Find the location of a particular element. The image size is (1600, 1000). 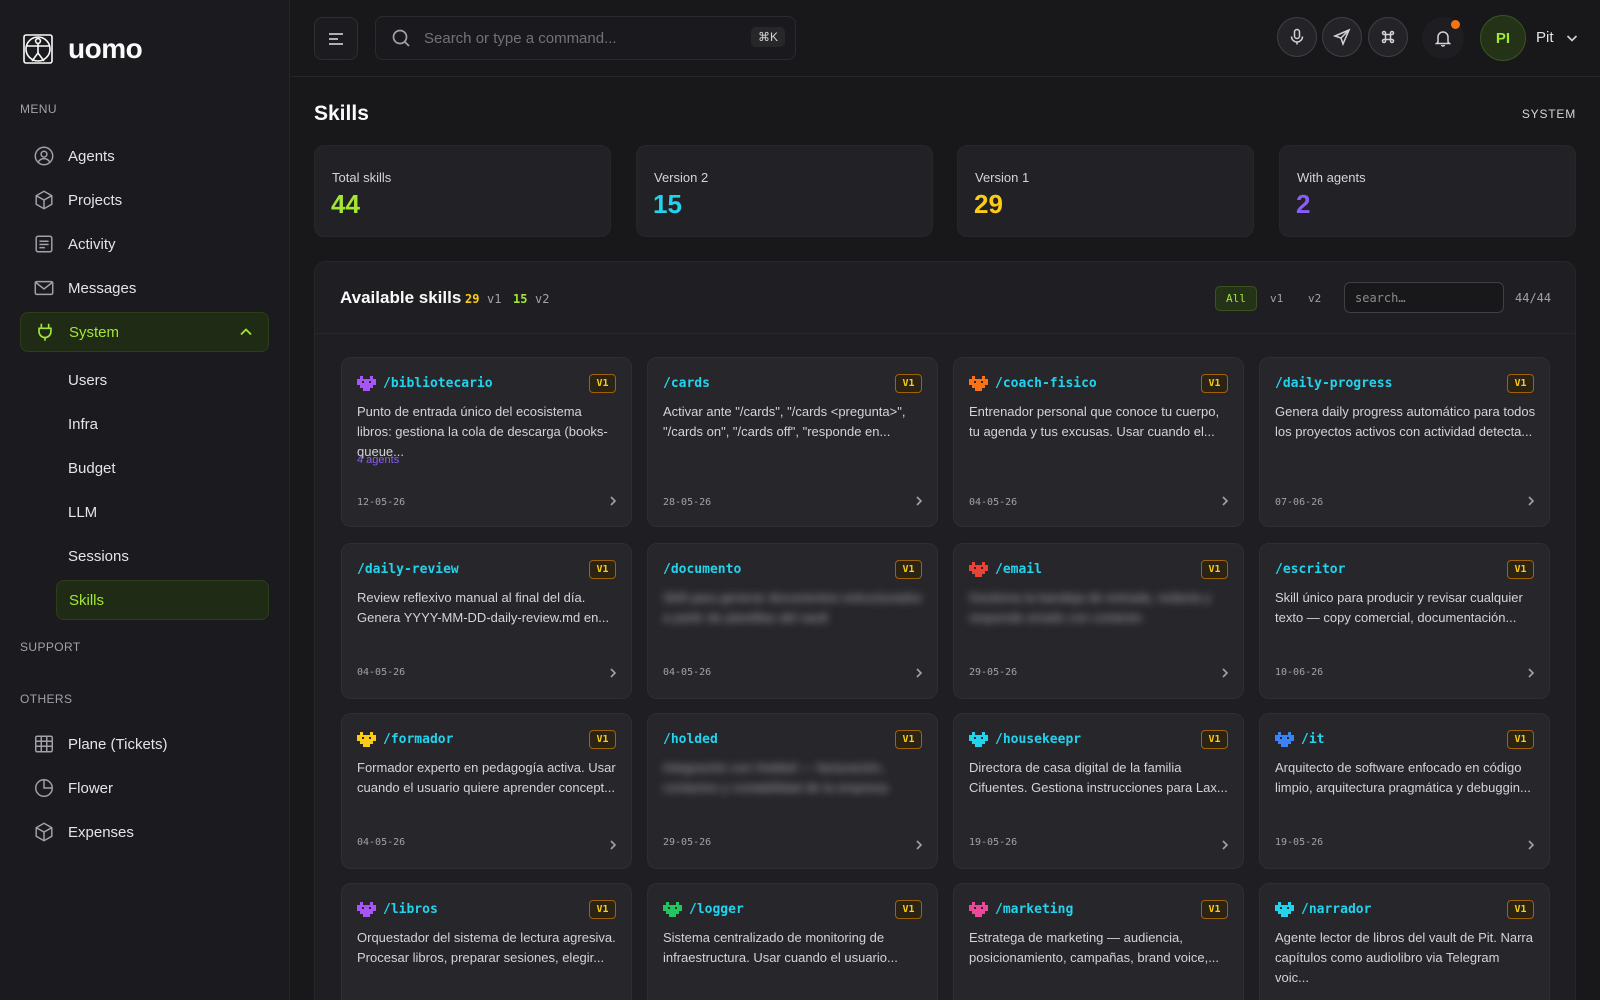

list-icon is located at coordinates (44, 244).